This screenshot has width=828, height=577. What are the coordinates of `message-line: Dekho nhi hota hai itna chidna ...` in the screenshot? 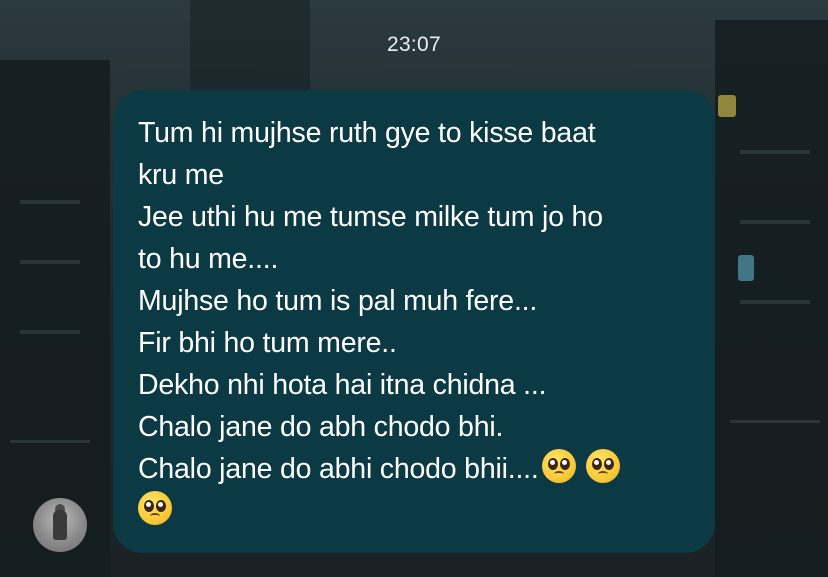 It's located at (342, 385).